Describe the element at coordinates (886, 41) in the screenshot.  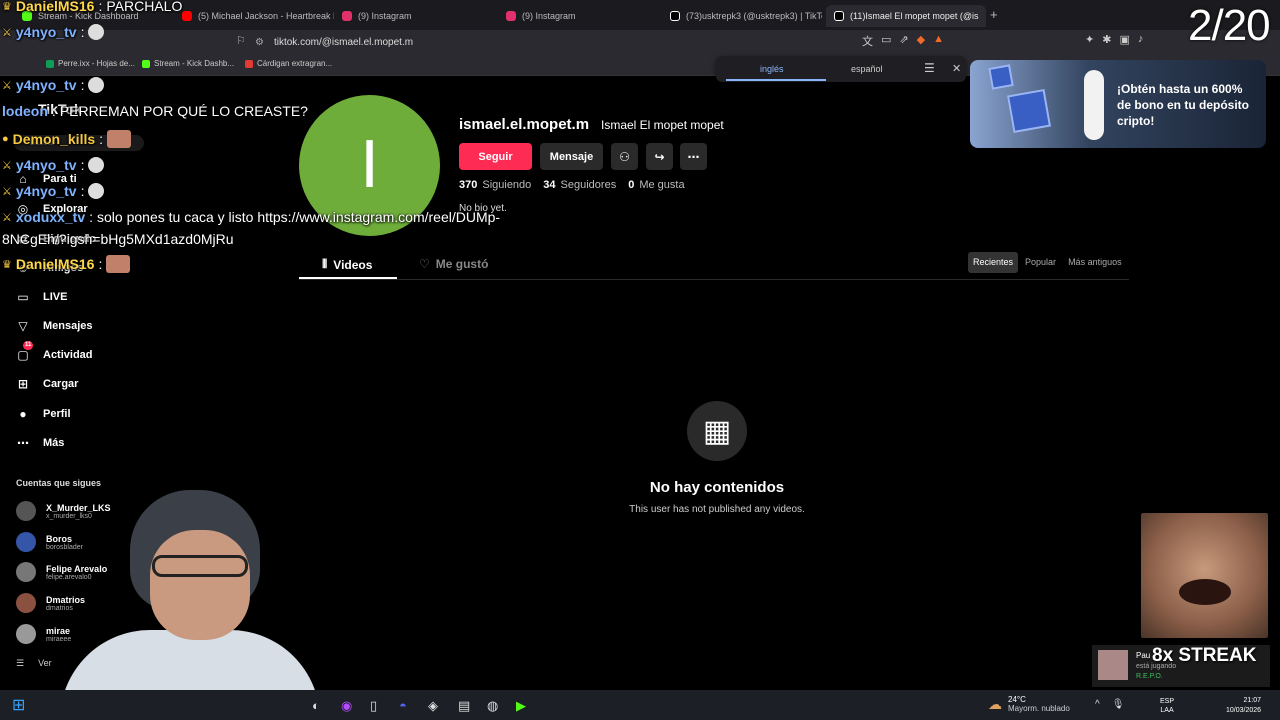
I see `cast-icon: ▭` at that location.